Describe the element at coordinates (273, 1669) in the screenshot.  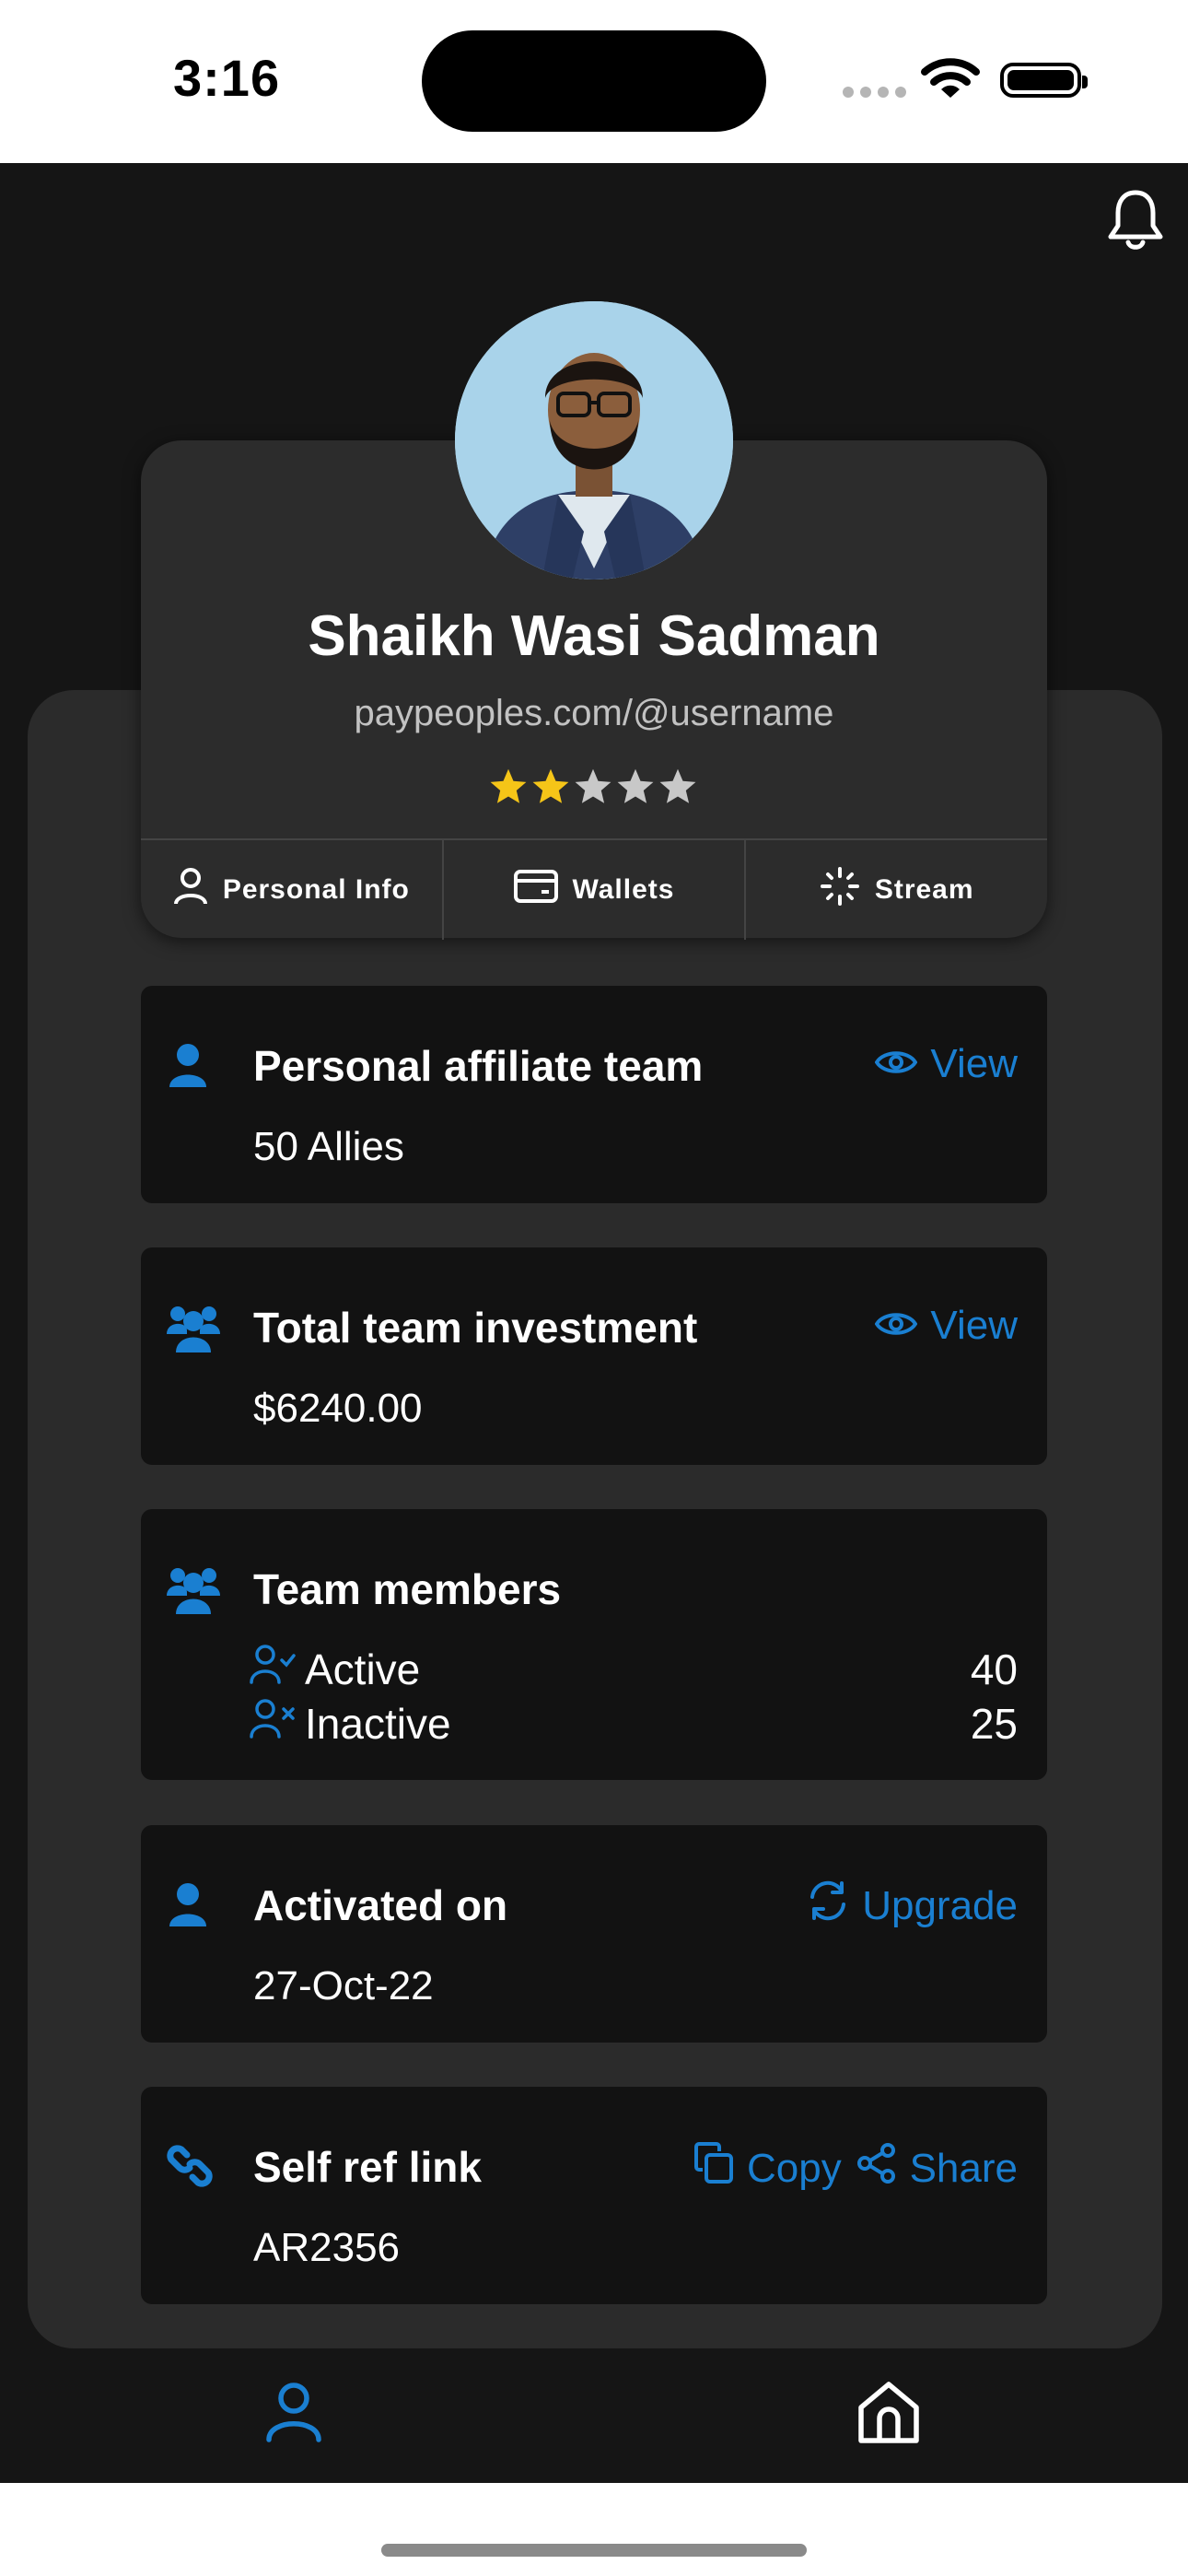
I see `user-check-icon` at that location.